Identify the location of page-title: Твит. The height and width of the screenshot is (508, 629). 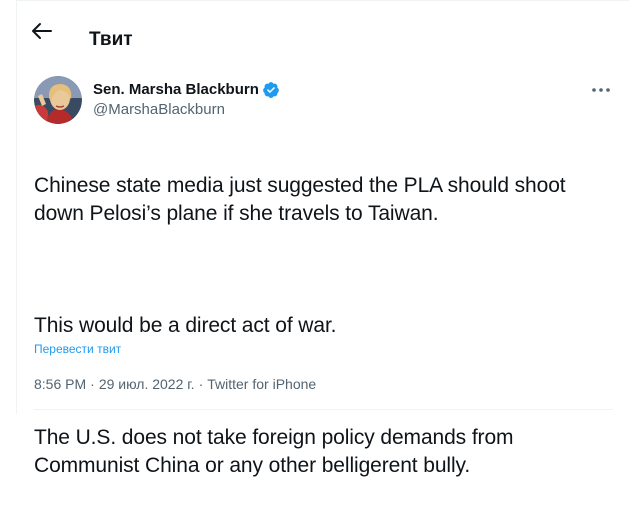
(111, 39).